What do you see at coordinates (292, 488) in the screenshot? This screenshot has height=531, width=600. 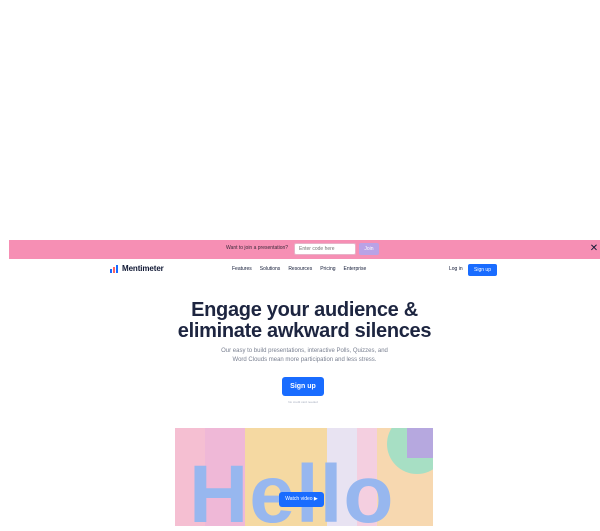 I see `hello-text: Hello` at bounding box center [292, 488].